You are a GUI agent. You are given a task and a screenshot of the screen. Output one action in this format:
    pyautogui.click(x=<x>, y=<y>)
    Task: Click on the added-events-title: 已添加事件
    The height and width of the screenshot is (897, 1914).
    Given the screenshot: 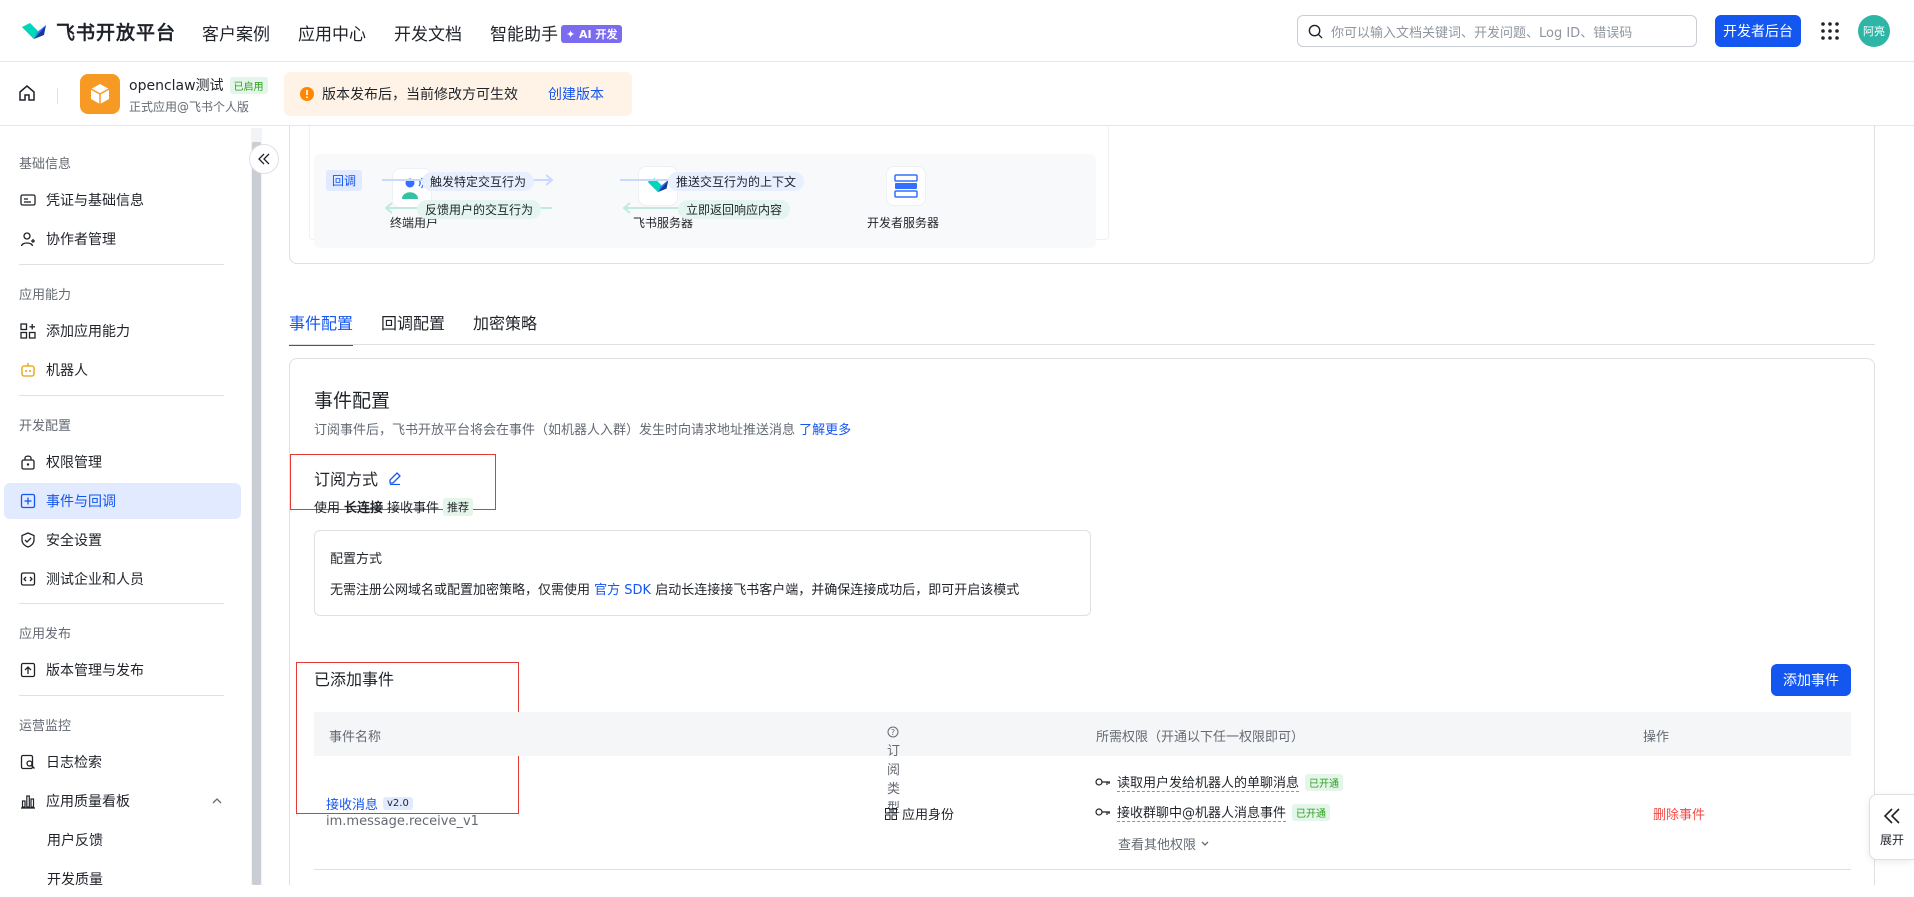 What is the action you would take?
    pyautogui.click(x=354, y=679)
    